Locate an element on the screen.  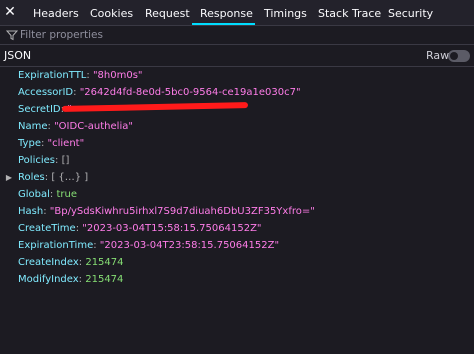
tab-security: Security is located at coordinates (410, 12).